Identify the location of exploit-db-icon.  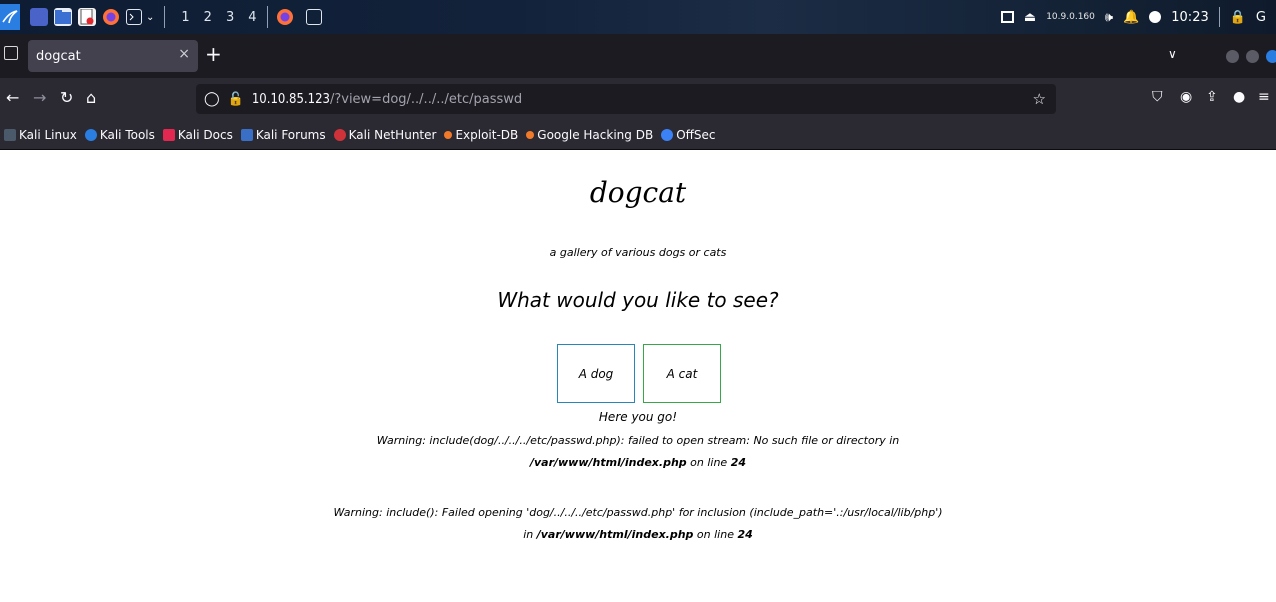
(448, 134).